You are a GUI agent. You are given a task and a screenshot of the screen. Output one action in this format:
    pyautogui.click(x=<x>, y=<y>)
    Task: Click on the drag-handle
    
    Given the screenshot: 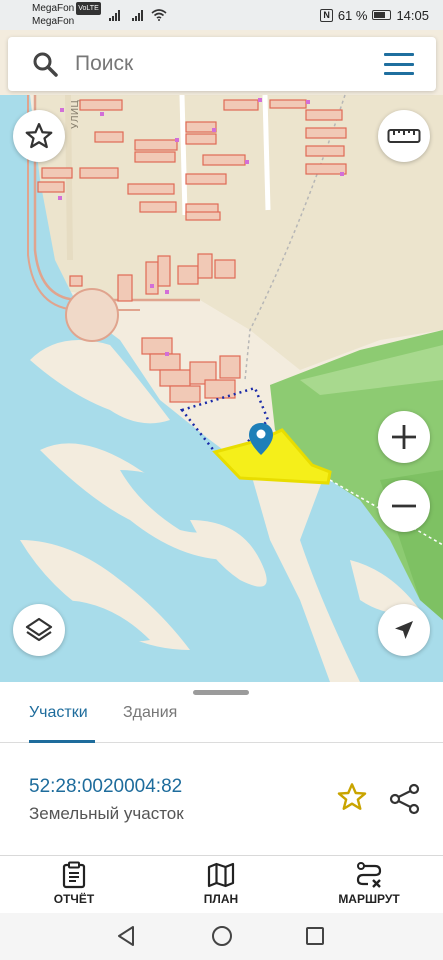 What is the action you would take?
    pyautogui.click(x=221, y=692)
    